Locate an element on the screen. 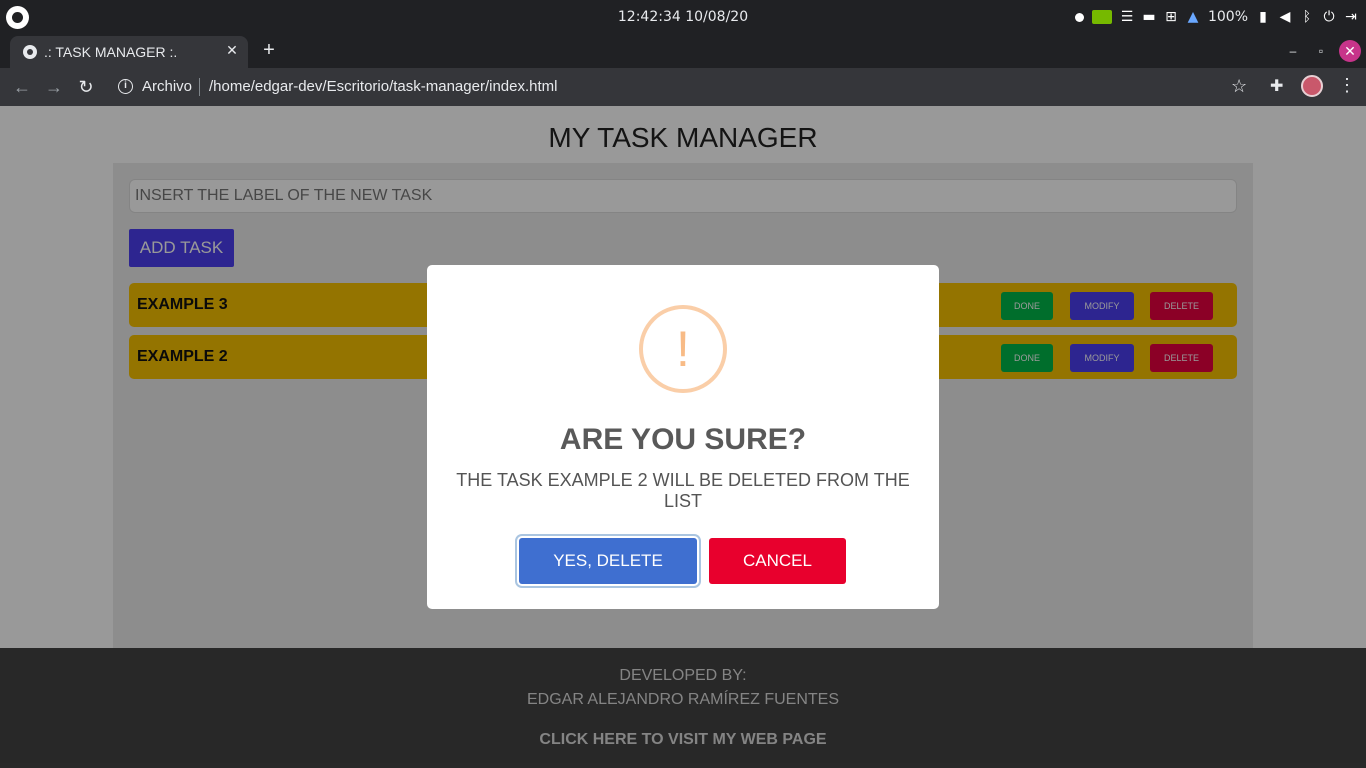  dot-icon is located at coordinates (1079, 17).